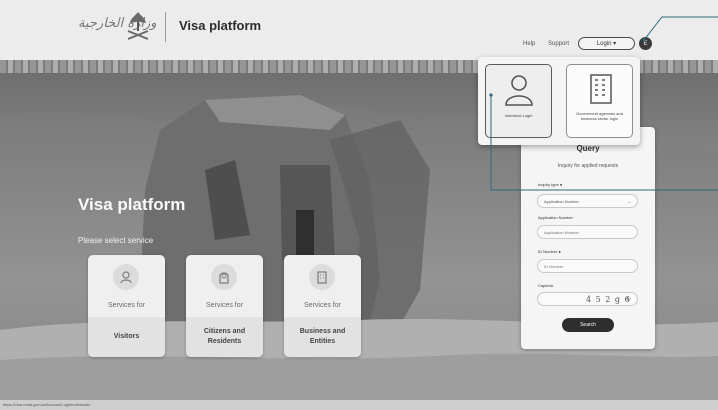 The width and height of the screenshot is (718, 410). I want to click on service-card-citizens: Services for Citizens and Residents, so click(224, 306).